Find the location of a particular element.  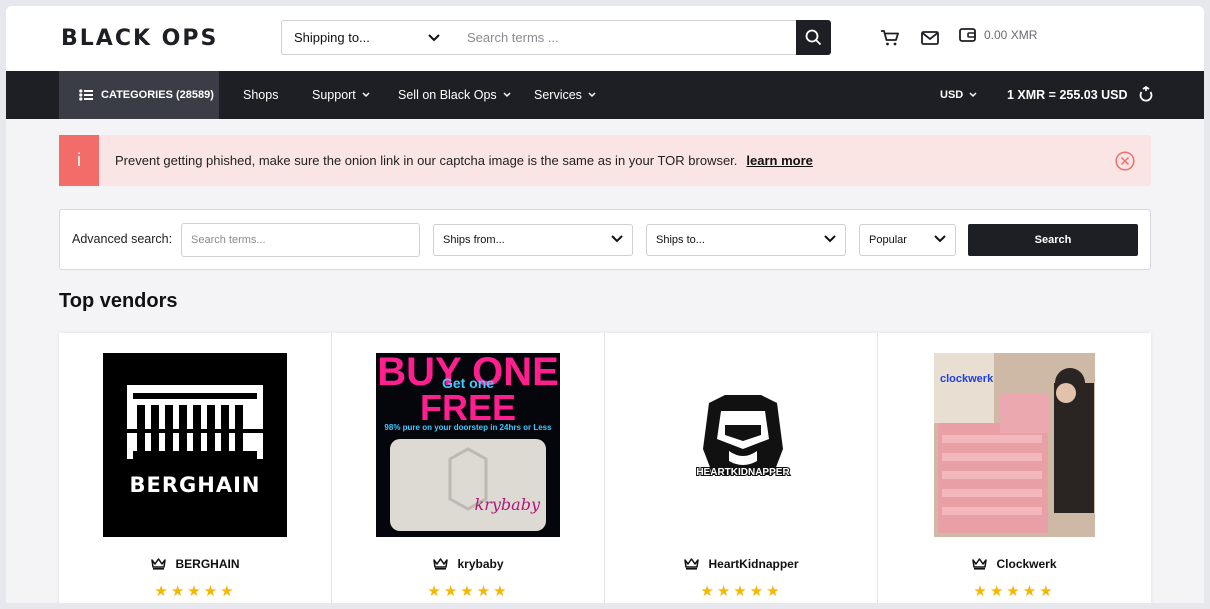

search-icon is located at coordinates (813, 37).